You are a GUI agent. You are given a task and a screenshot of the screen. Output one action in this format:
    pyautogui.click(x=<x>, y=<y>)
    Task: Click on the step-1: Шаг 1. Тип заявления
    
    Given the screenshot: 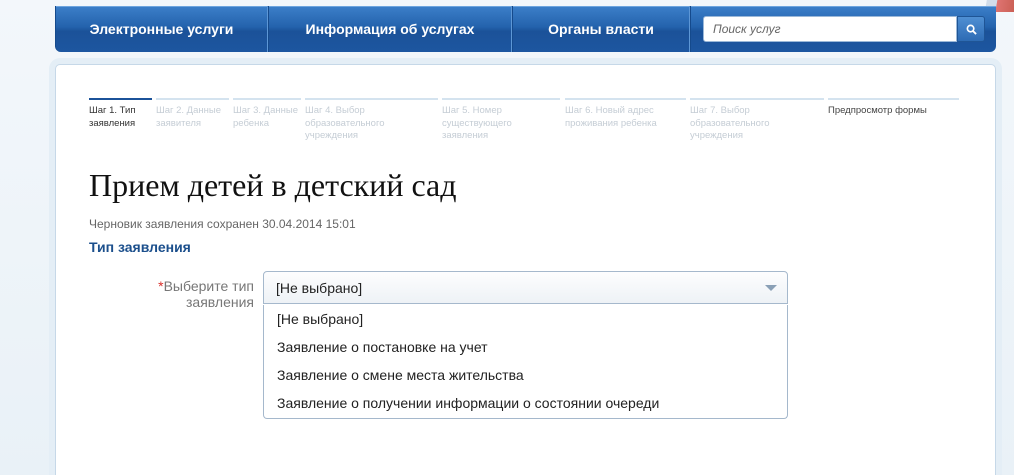 What is the action you would take?
    pyautogui.click(x=120, y=114)
    